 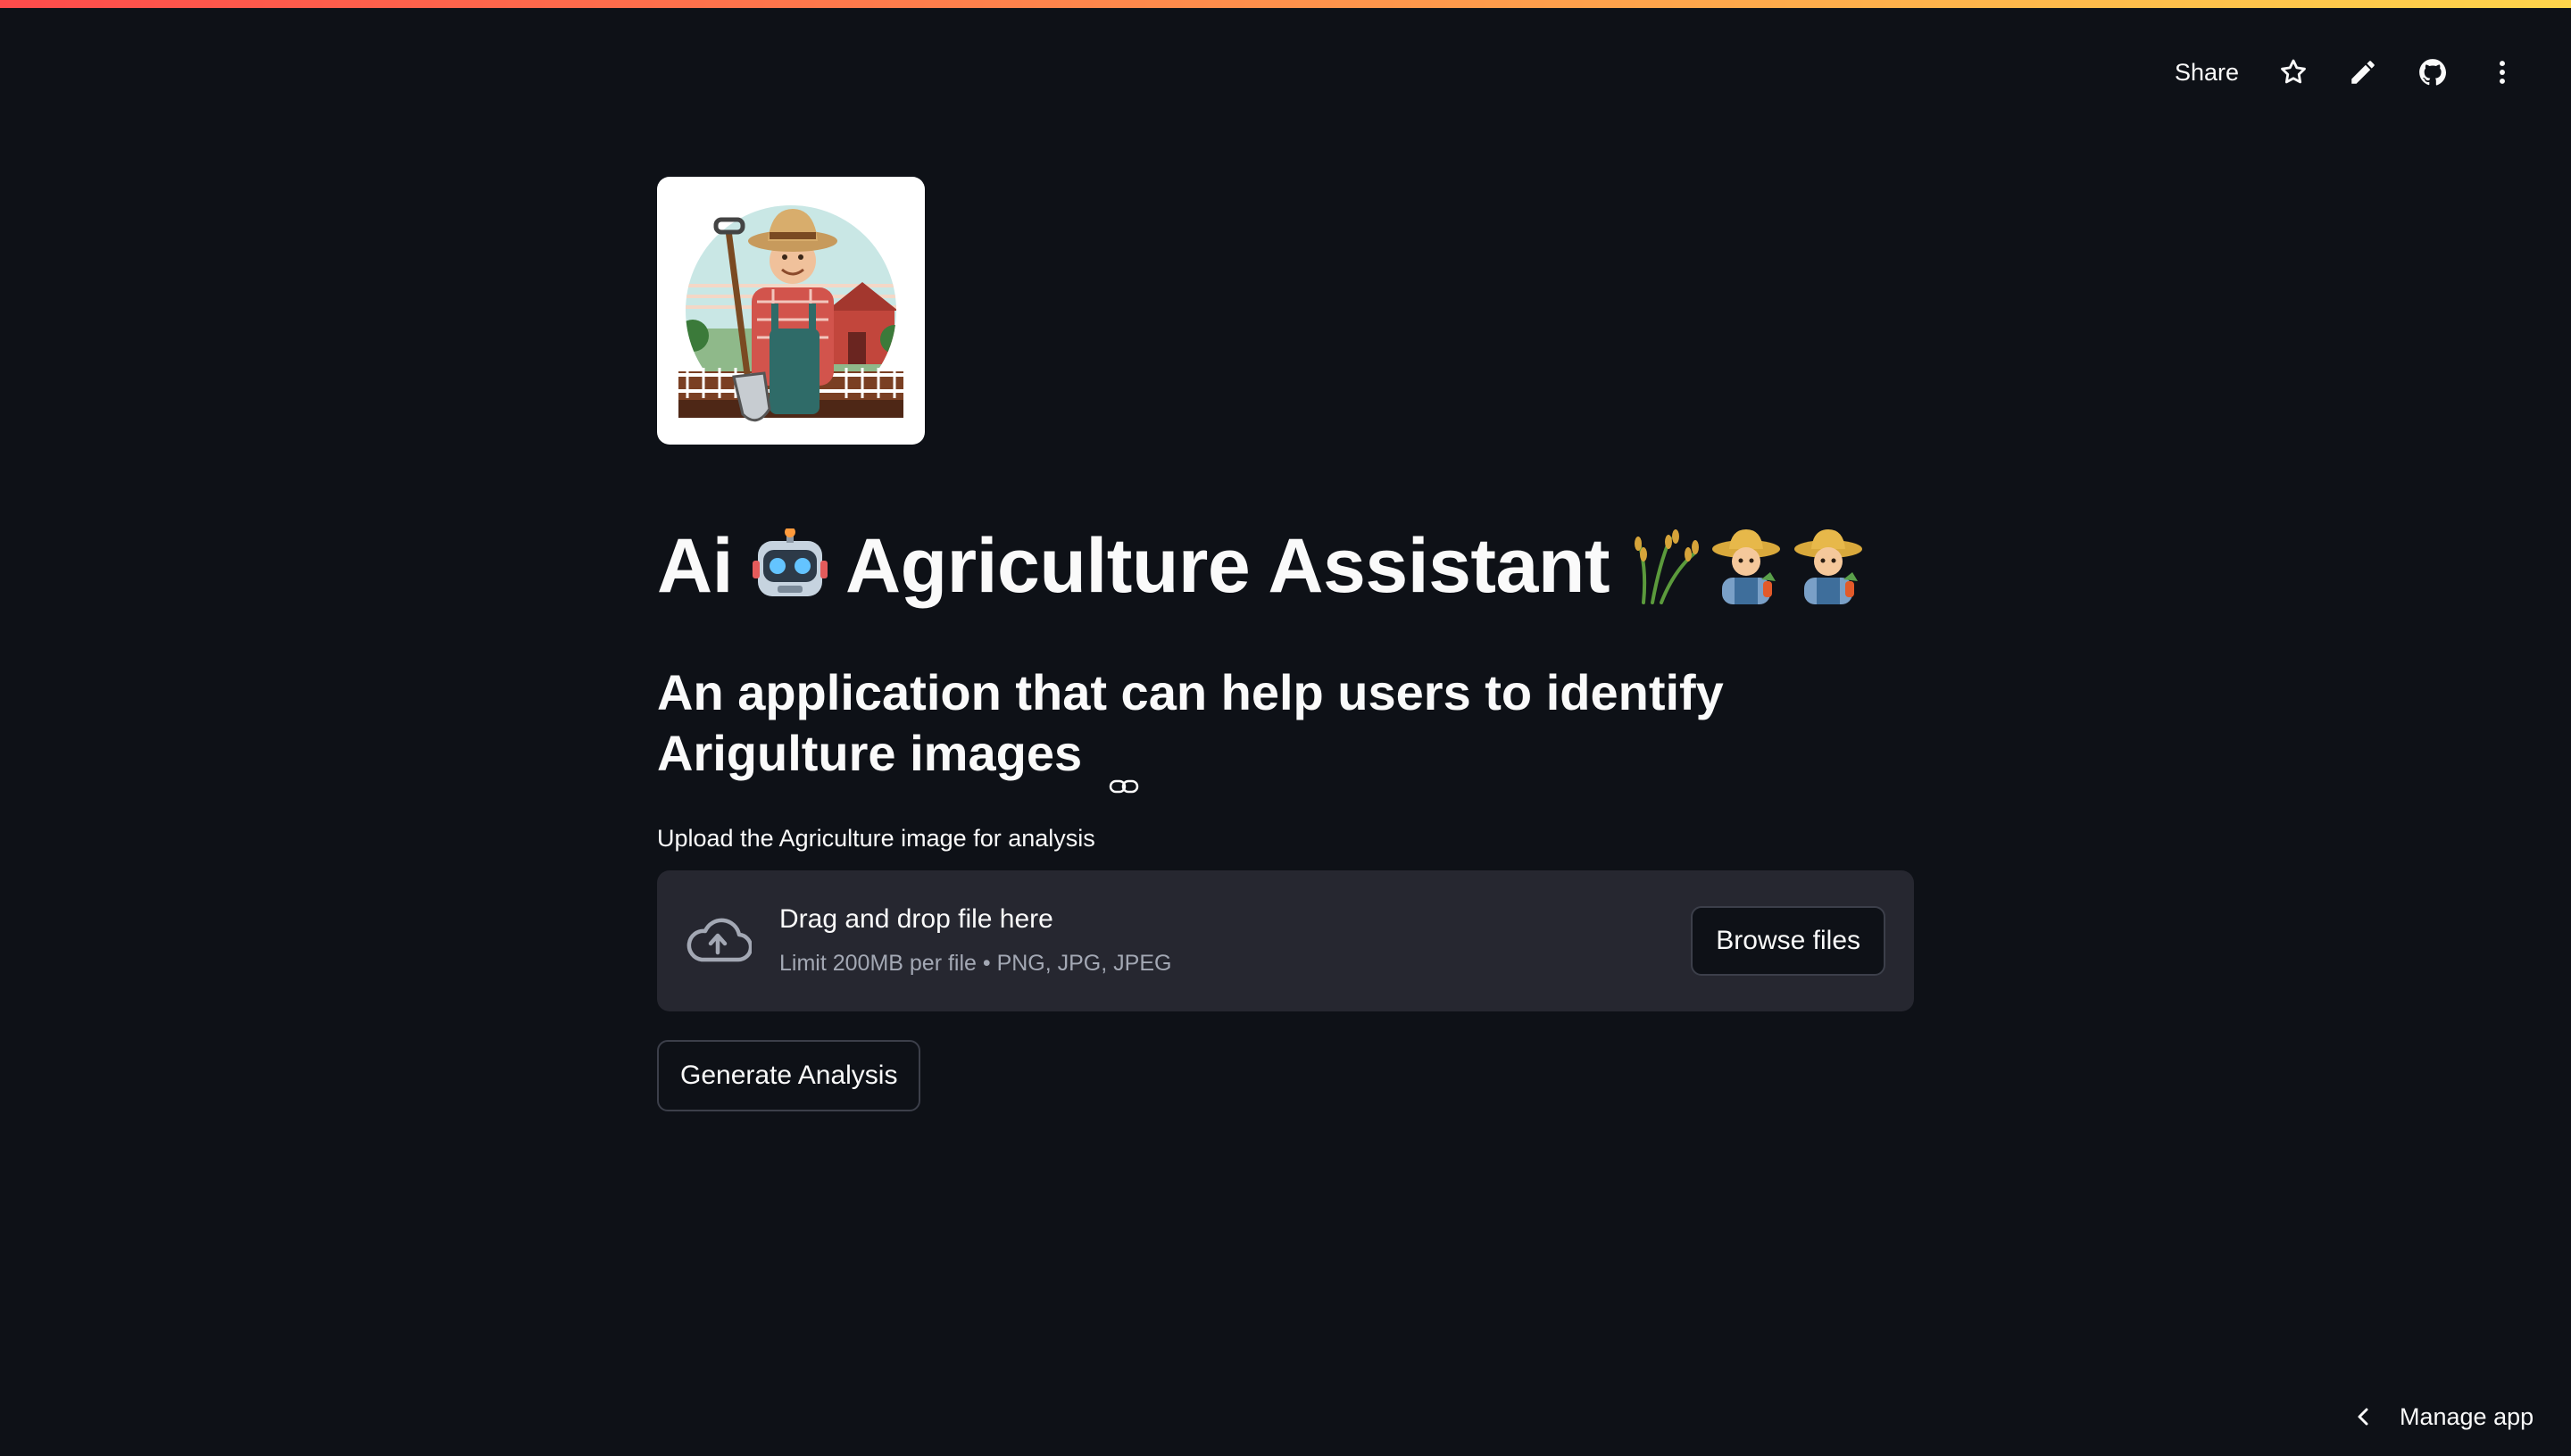 I want to click on manage-app-label: Manage app, so click(x=2467, y=1416).